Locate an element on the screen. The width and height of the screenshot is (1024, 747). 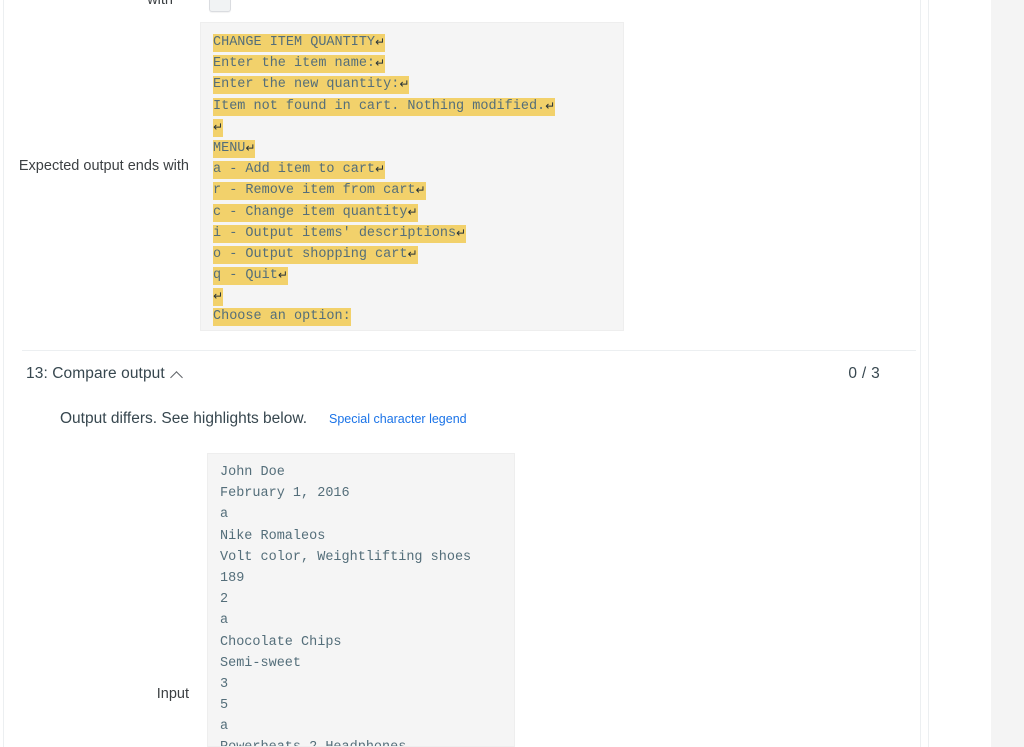
input-line: 189 is located at coordinates (232, 578).